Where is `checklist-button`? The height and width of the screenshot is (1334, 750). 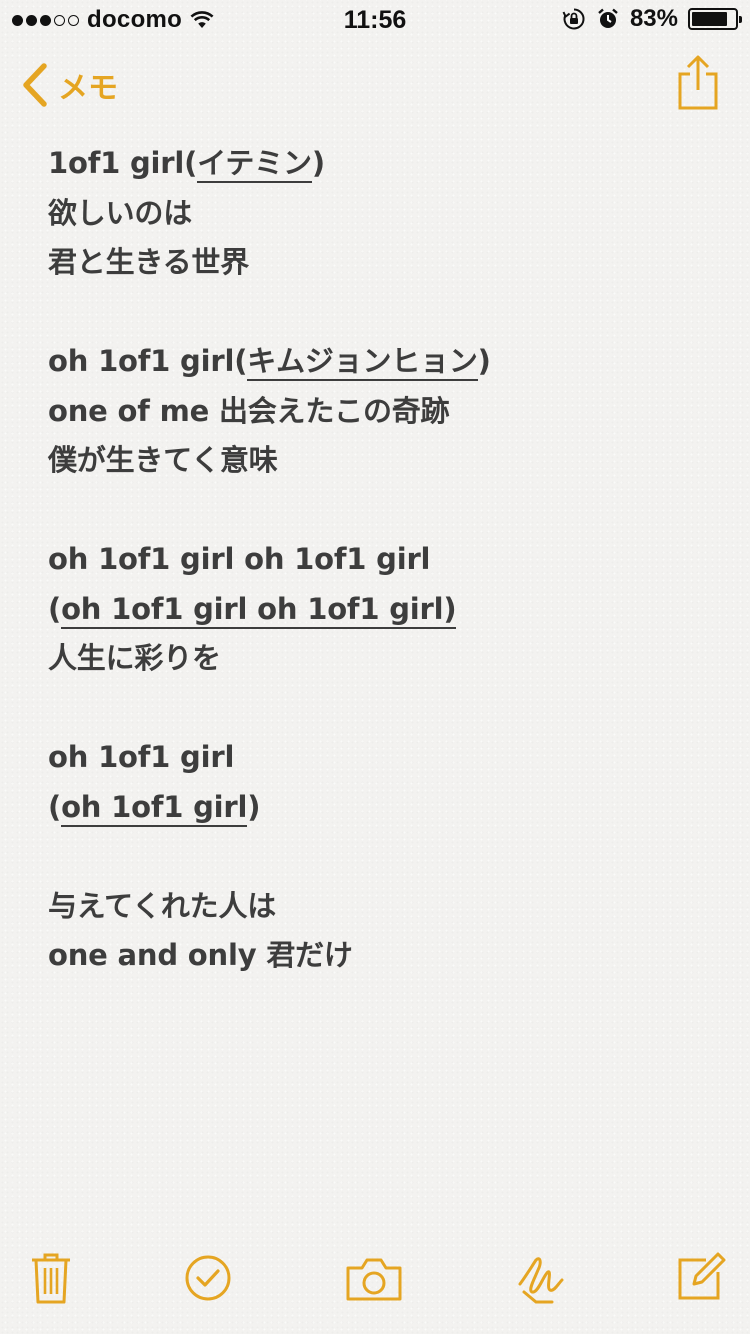
checklist-button is located at coordinates (208, 1280).